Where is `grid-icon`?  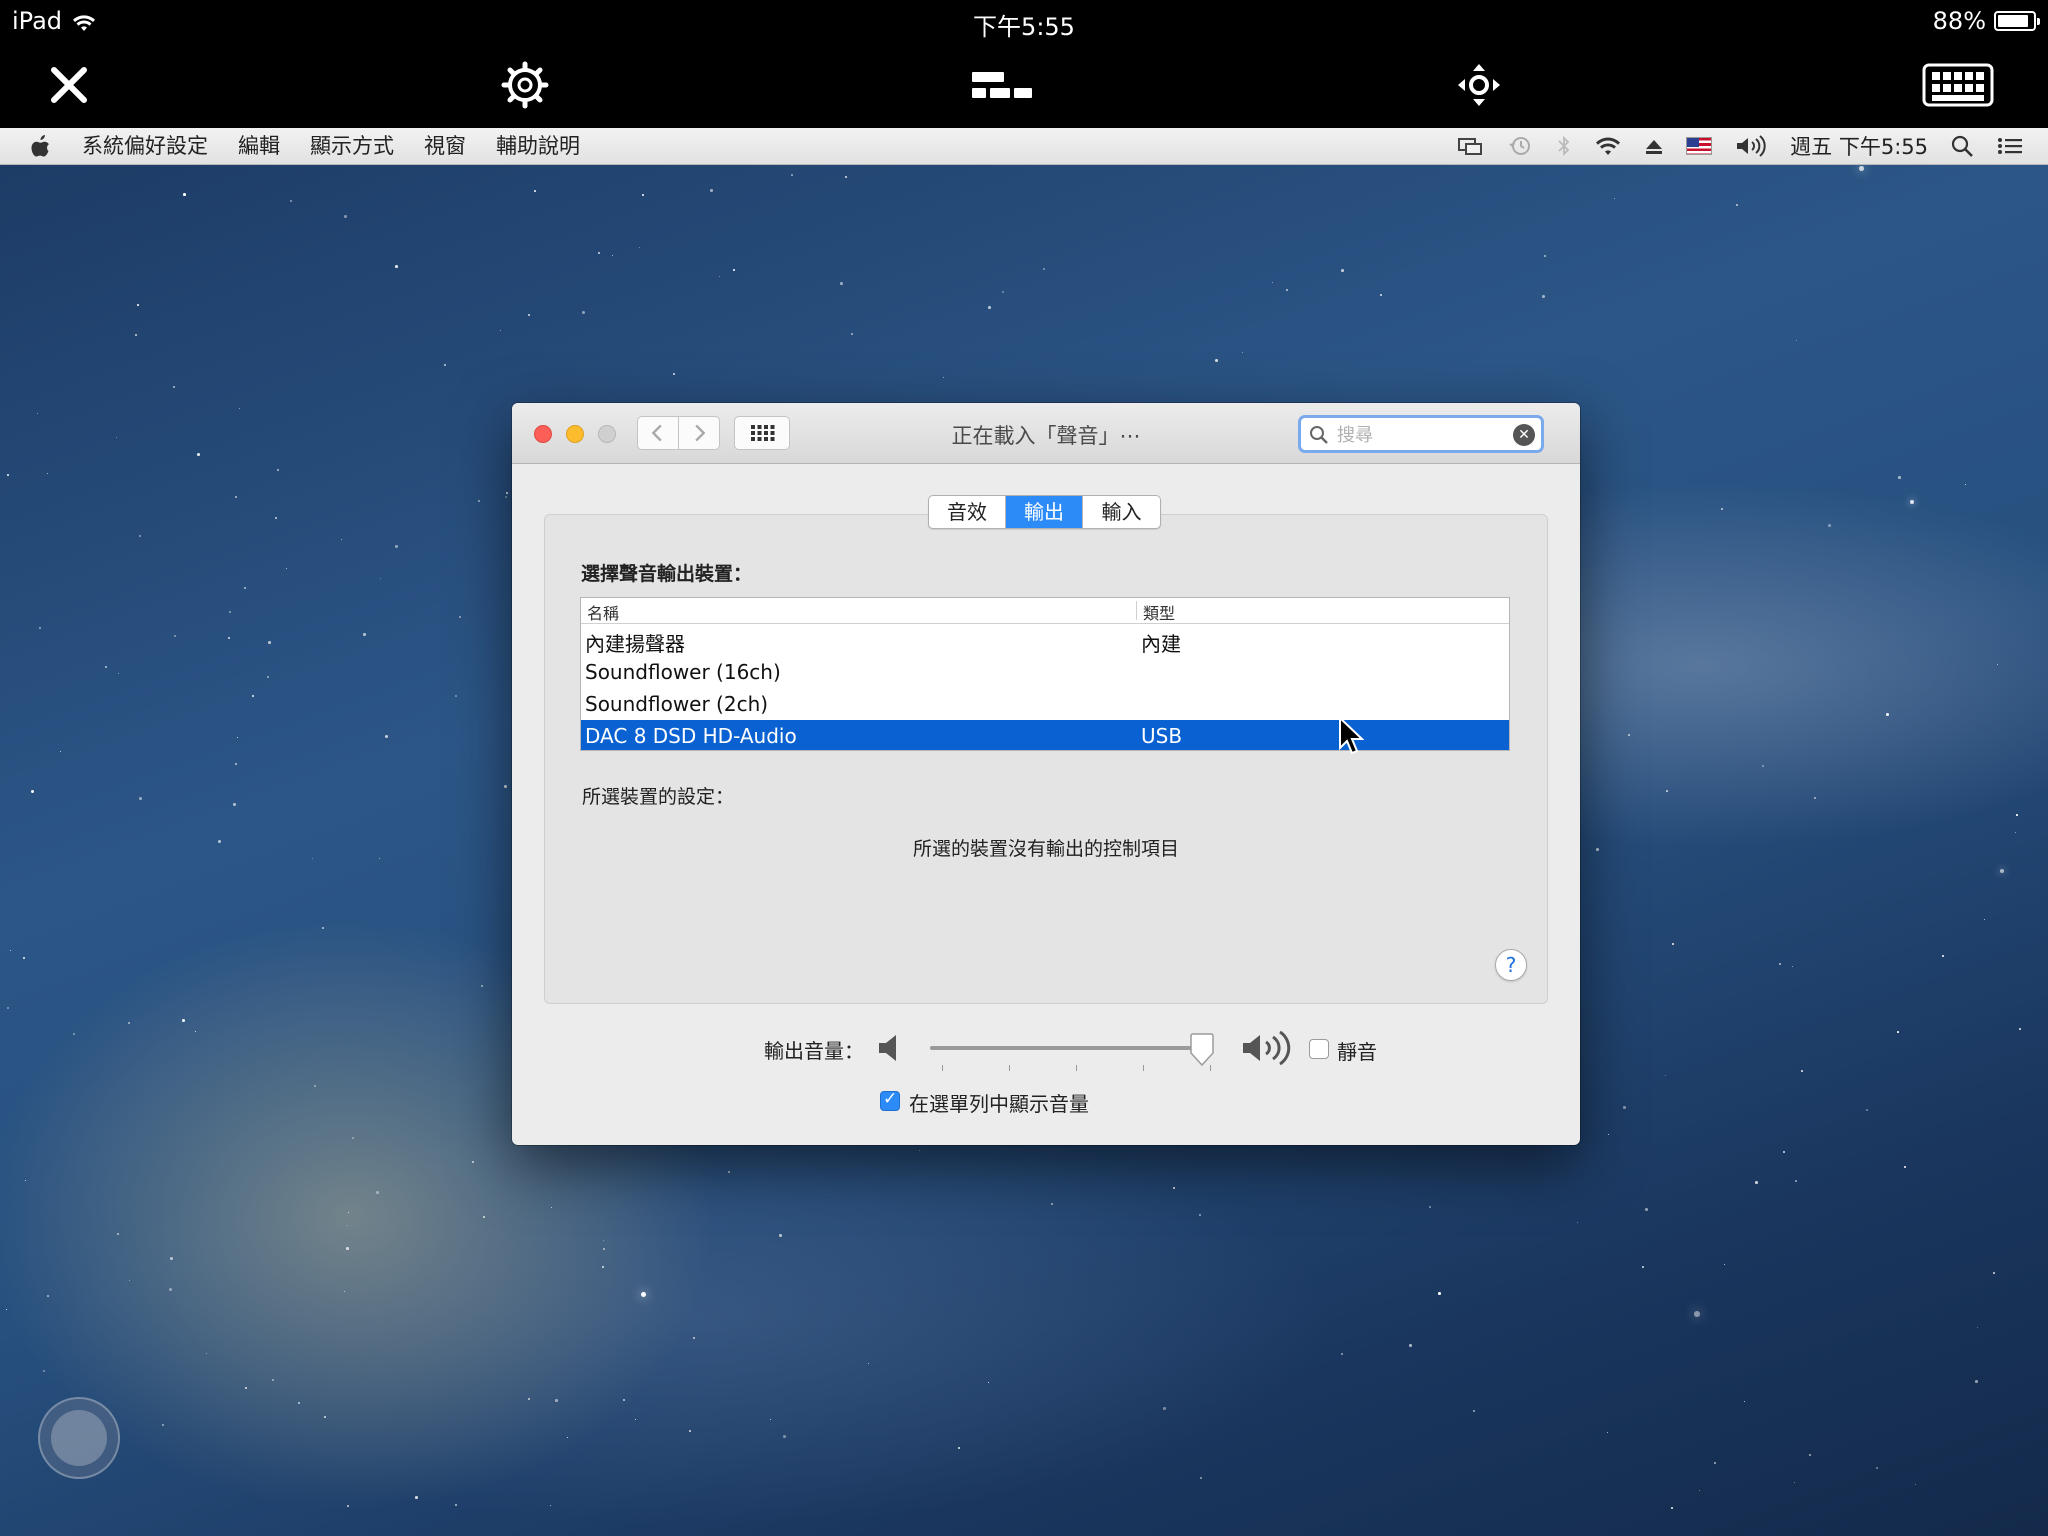 grid-icon is located at coordinates (763, 433).